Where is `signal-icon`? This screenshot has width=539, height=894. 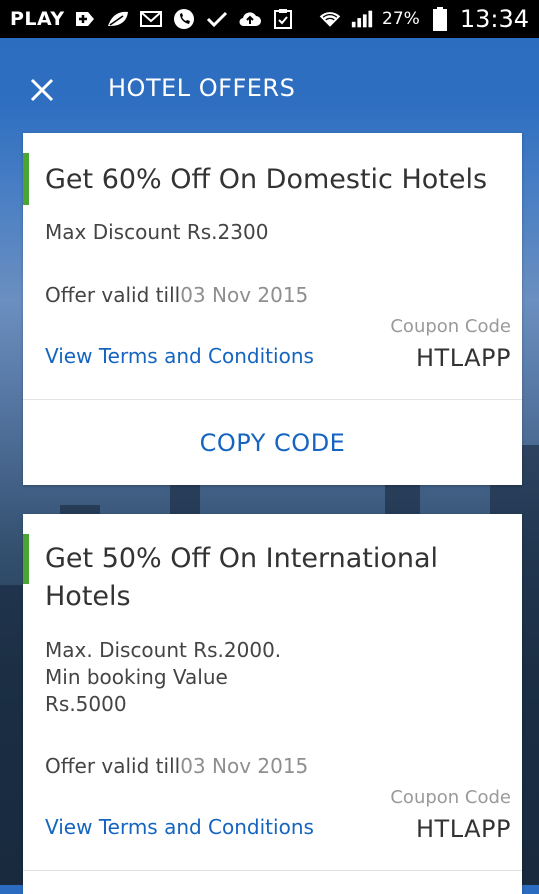 signal-icon is located at coordinates (362, 19).